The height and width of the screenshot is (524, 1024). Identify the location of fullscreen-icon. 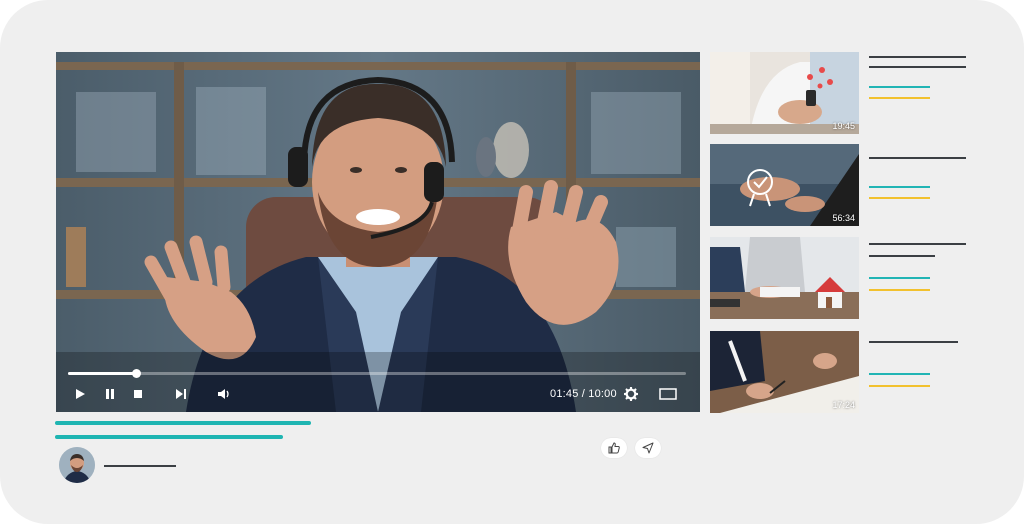
(668, 394).